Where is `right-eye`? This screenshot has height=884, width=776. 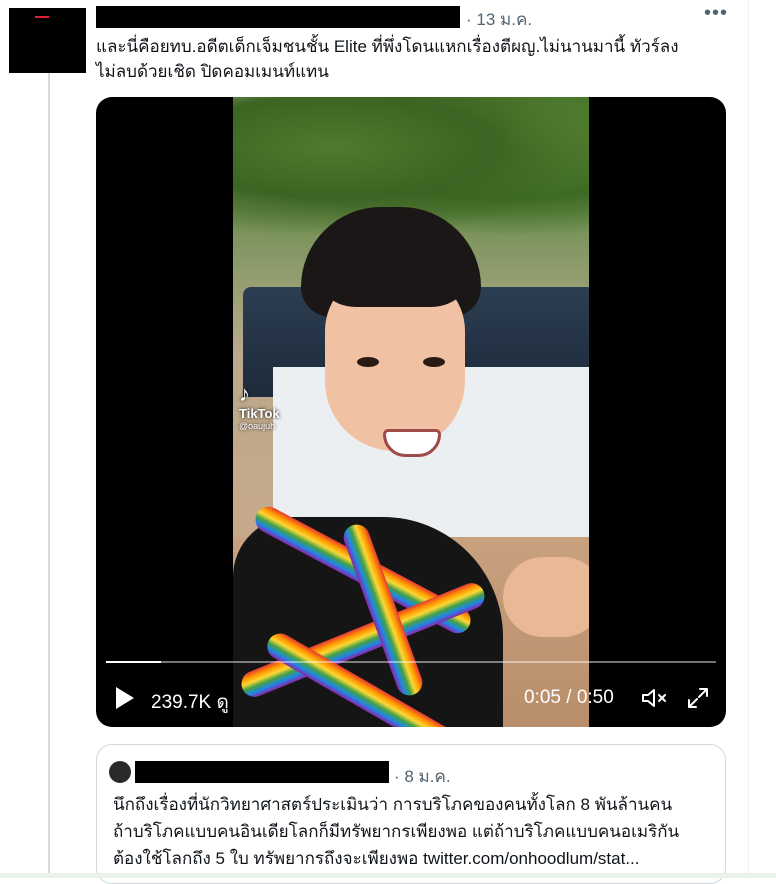 right-eye is located at coordinates (434, 362).